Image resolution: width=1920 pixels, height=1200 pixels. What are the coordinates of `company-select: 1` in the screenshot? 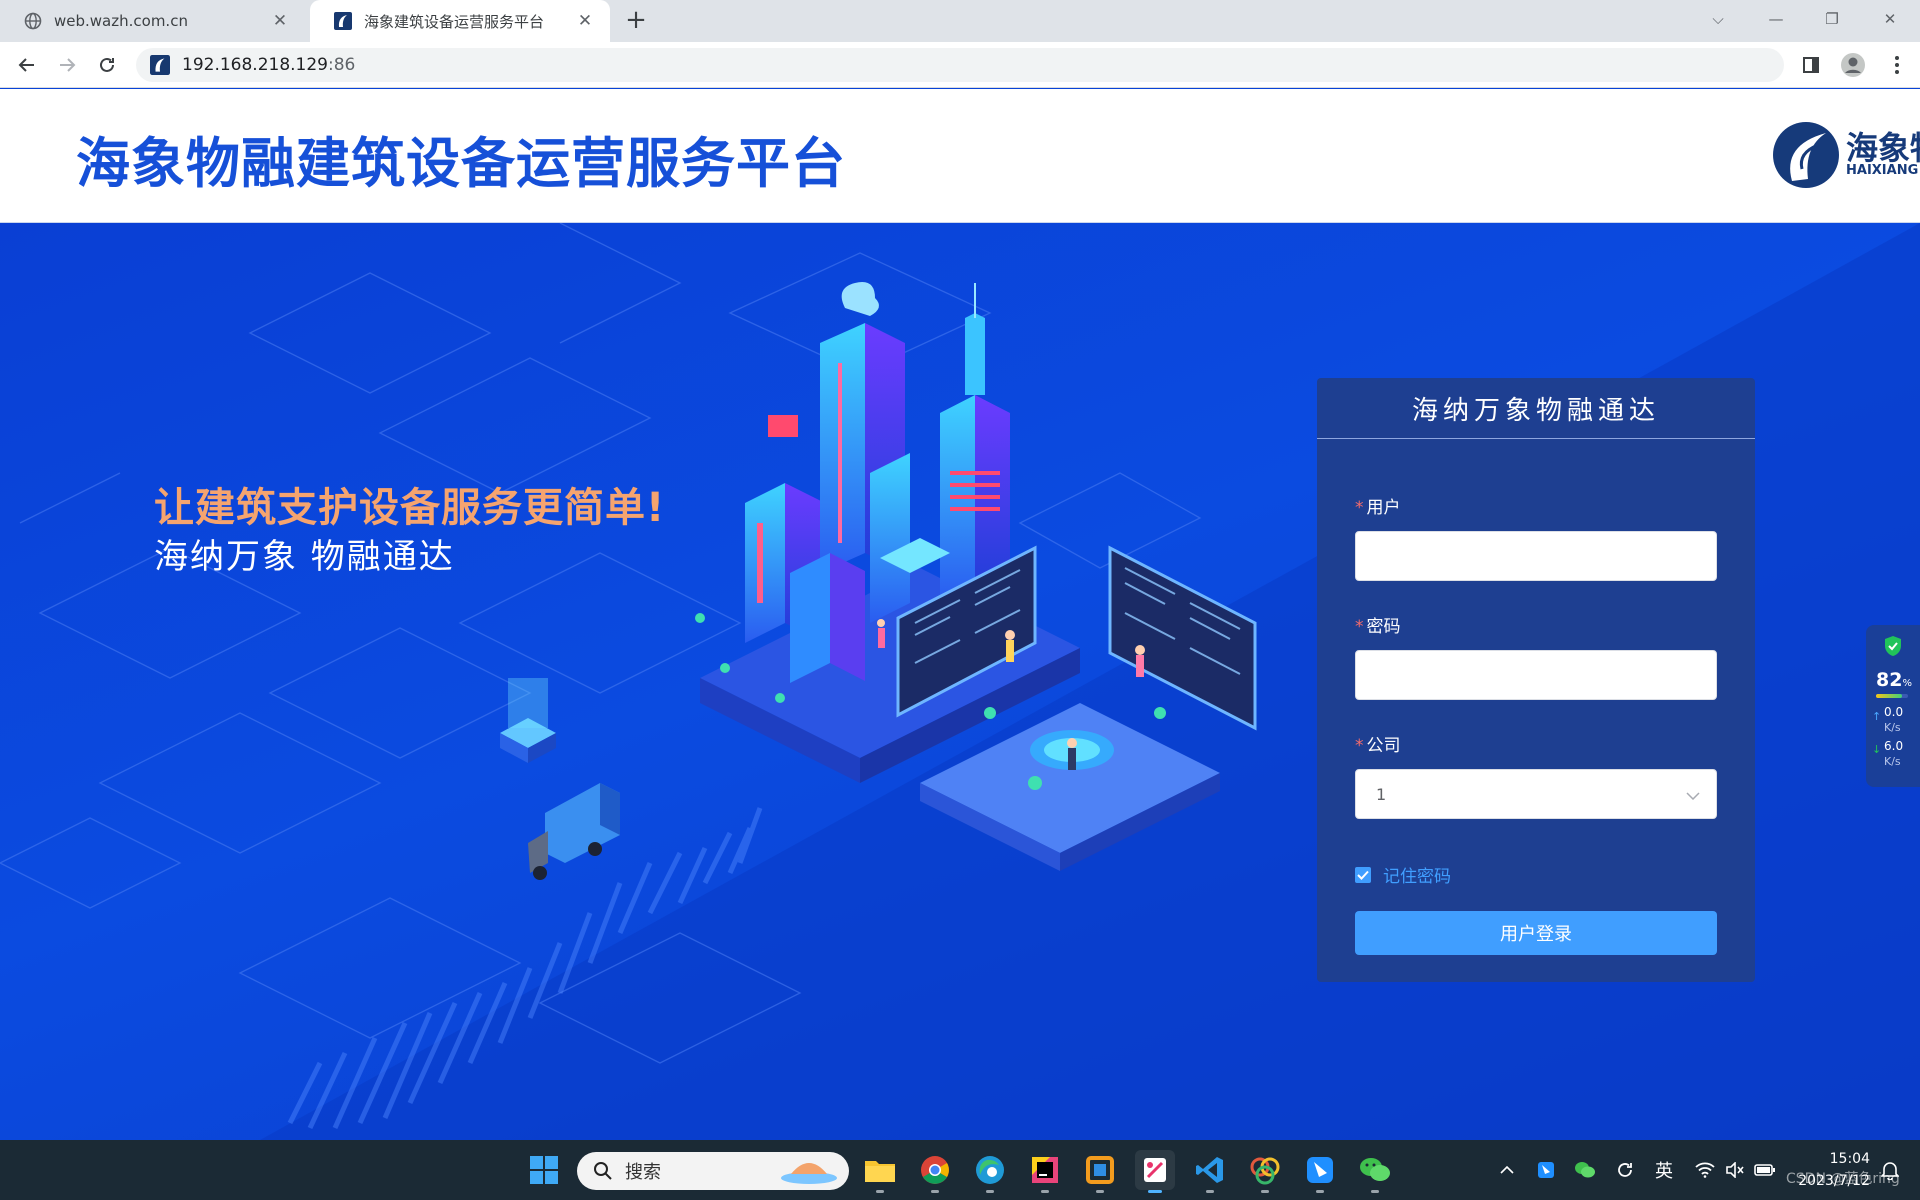 It's located at (1536, 794).